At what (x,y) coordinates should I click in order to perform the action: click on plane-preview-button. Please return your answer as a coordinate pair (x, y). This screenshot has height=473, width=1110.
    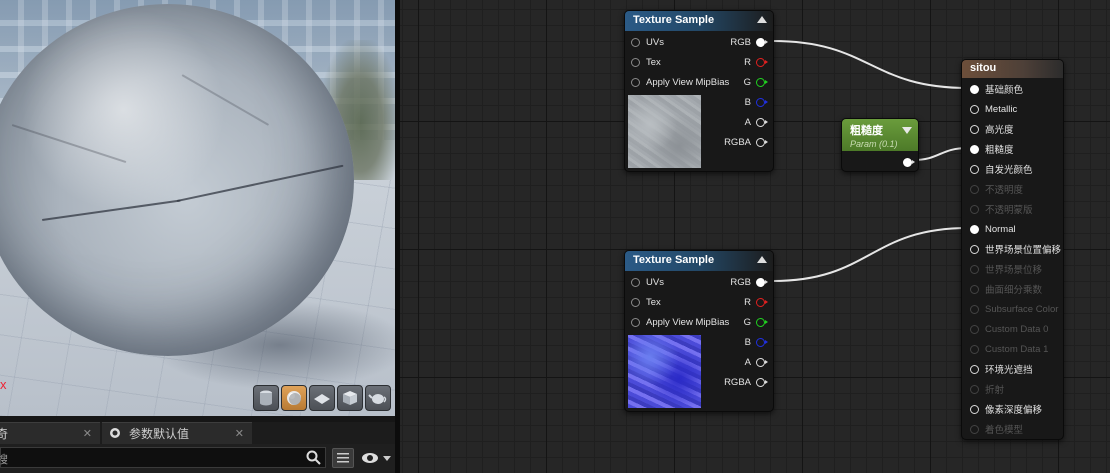
    Looking at the image, I should click on (322, 398).